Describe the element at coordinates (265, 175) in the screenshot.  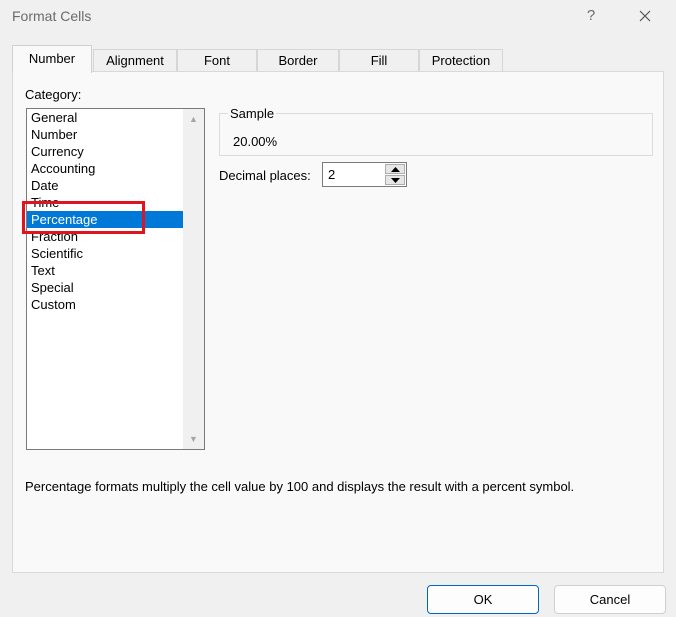
I see `decimal-places-label: Decimal places:` at that location.